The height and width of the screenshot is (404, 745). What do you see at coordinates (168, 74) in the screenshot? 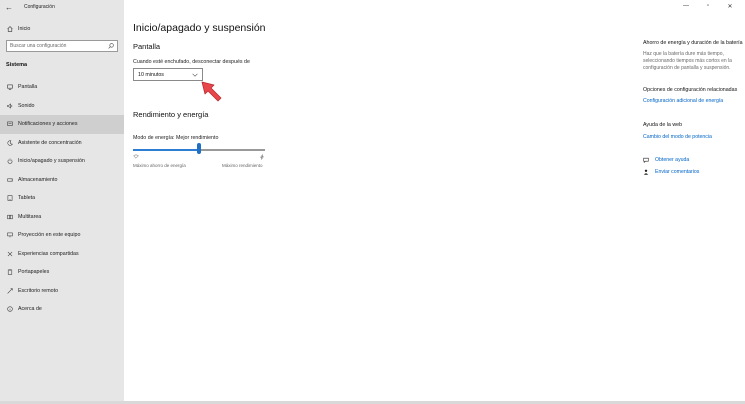
I see `screen-timeout-dropdown: 10 minutos` at bounding box center [168, 74].